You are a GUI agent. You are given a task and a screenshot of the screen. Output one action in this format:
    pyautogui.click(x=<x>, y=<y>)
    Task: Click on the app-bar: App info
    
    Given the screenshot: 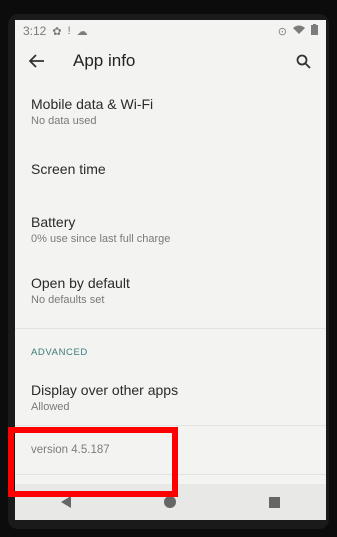 What is the action you would take?
    pyautogui.click(x=170, y=61)
    